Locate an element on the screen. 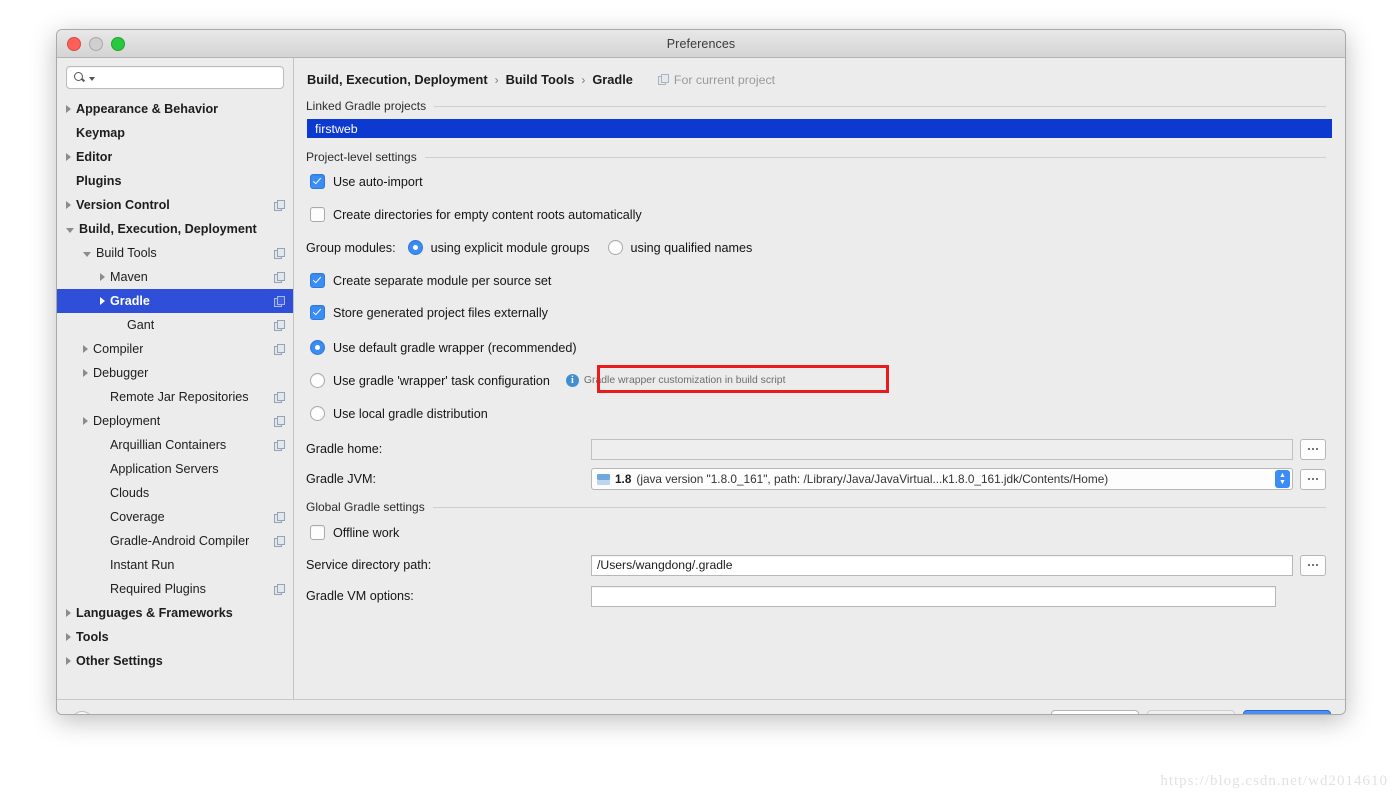 Image resolution: width=1400 pixels, height=796 pixels. sidebar-item-other-settings: Other Settings is located at coordinates (175, 661).